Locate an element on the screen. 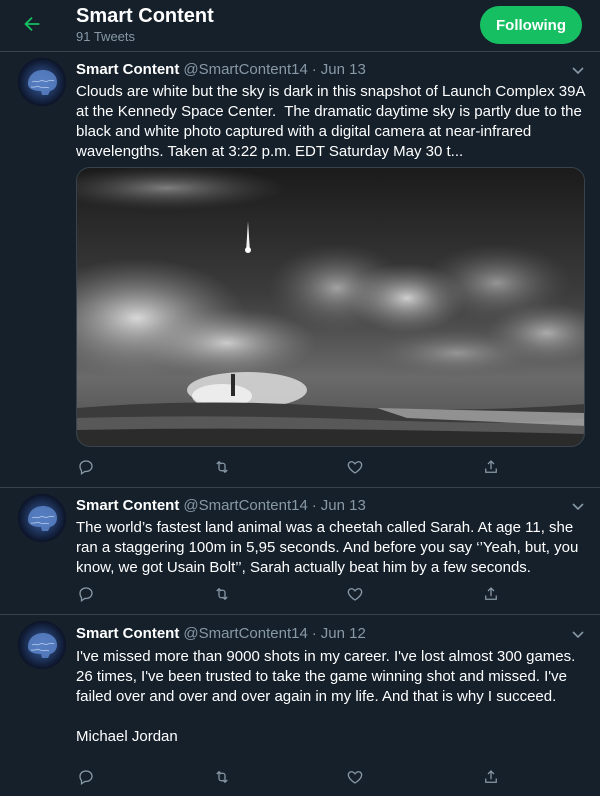 The height and width of the screenshot is (796, 600). tweet-count: 91 Tweets is located at coordinates (106, 36).